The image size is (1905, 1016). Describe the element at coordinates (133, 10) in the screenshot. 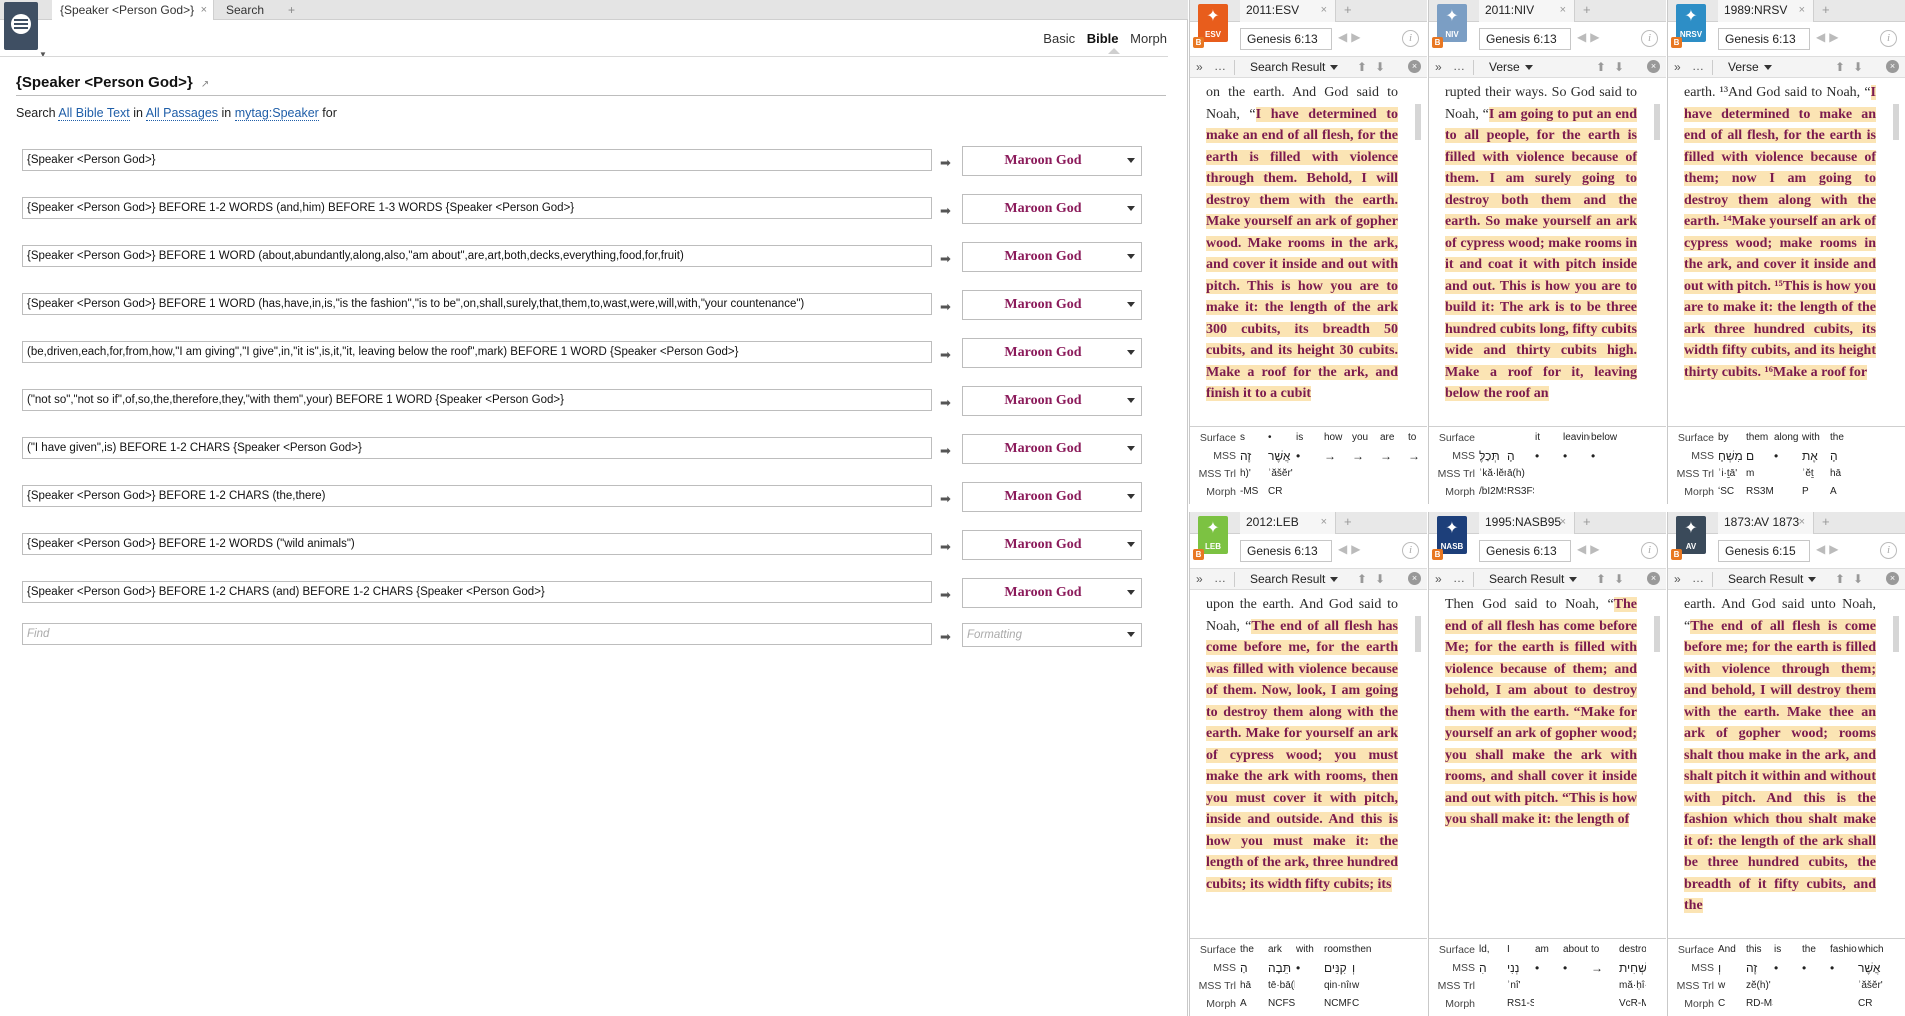

I see `tab-speaker-query: {Speaker <Person God>} ×` at that location.